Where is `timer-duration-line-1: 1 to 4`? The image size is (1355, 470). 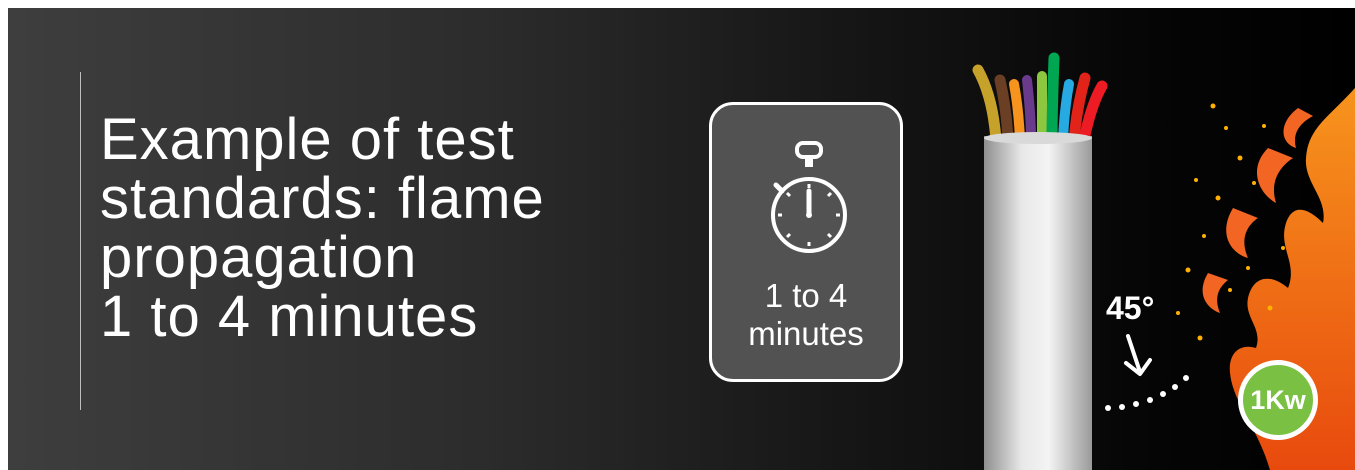
timer-duration-line-1: 1 to 4 is located at coordinates (806, 295).